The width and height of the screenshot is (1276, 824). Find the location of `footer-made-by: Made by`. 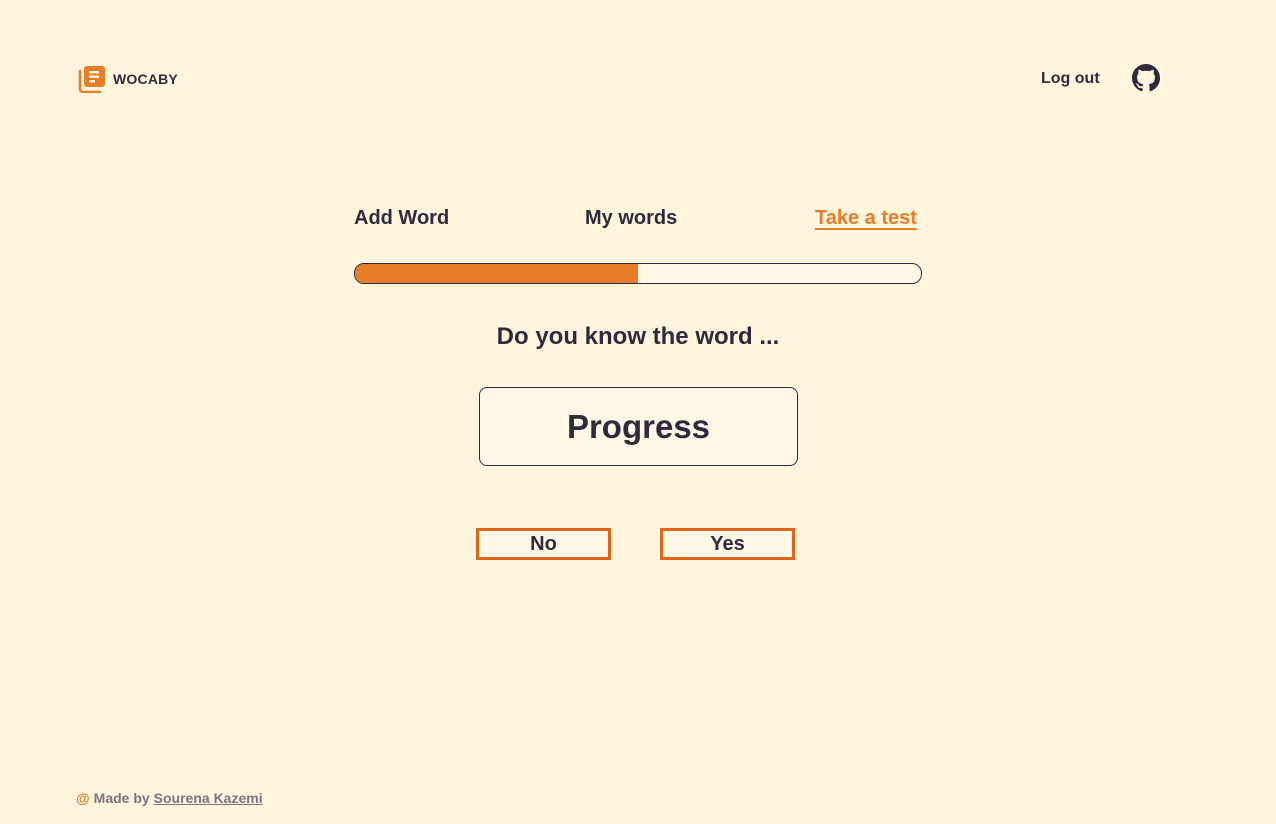

footer-made-by: Made by is located at coordinates (121, 798).